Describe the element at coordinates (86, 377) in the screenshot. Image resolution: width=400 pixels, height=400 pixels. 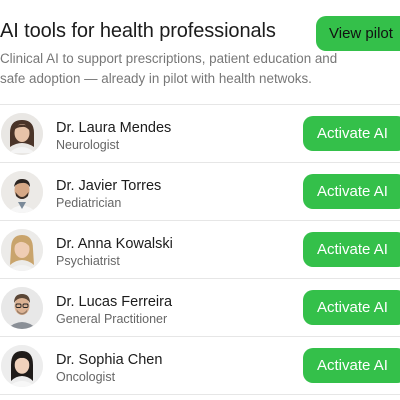
I see `doctor-specialty: Oncologist` at that location.